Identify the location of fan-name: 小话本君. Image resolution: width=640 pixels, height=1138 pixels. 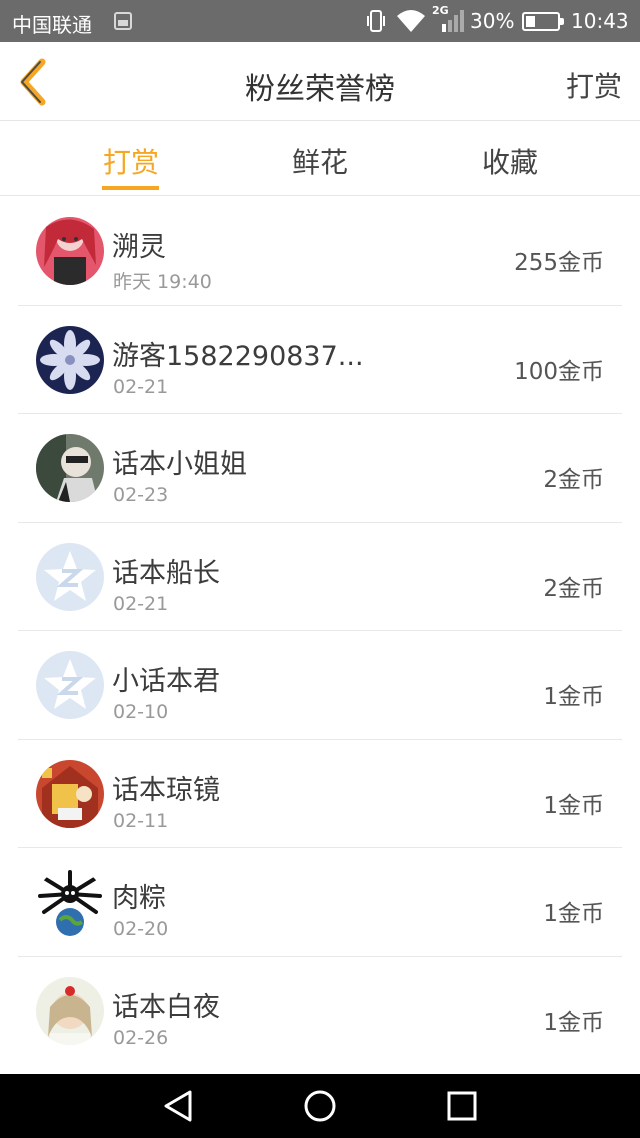
(166, 681).